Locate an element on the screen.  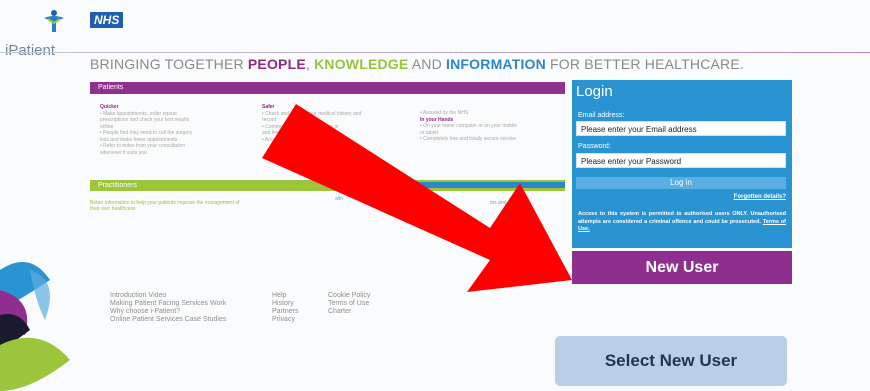
nhs-badge: NHS is located at coordinates (107, 20).